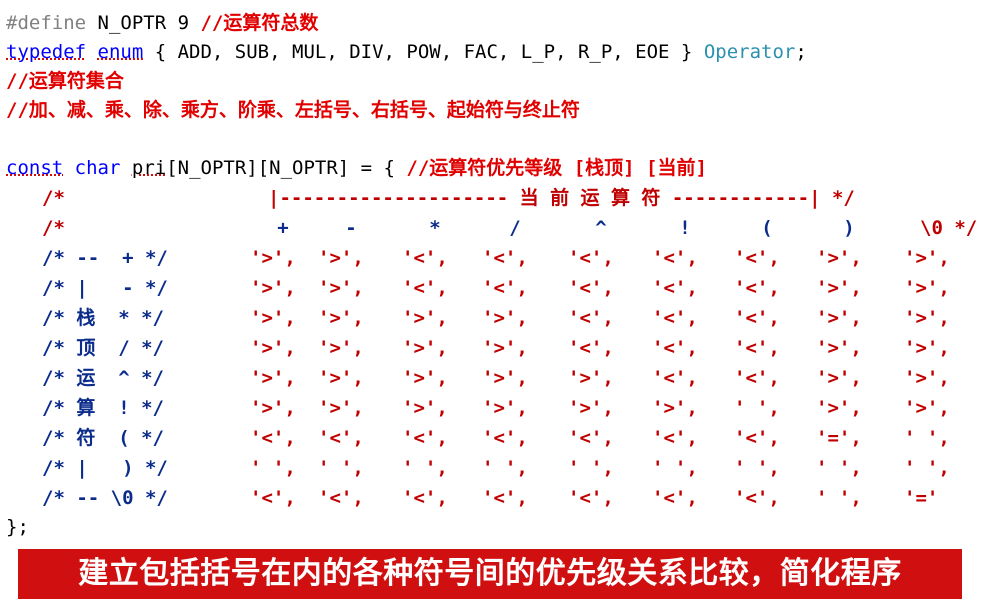  Describe the element at coordinates (46, 52) in the screenshot. I see `typedef-keyword: typedef` at that location.